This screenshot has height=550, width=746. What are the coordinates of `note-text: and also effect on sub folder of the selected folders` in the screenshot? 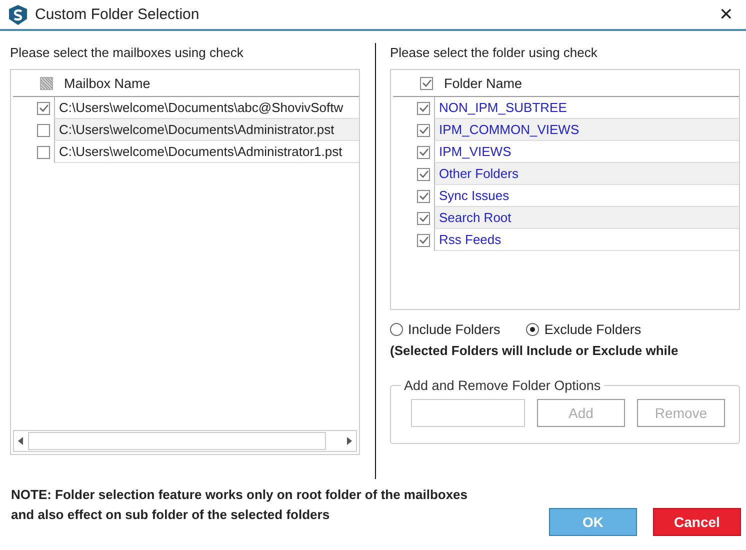 It's located at (171, 515).